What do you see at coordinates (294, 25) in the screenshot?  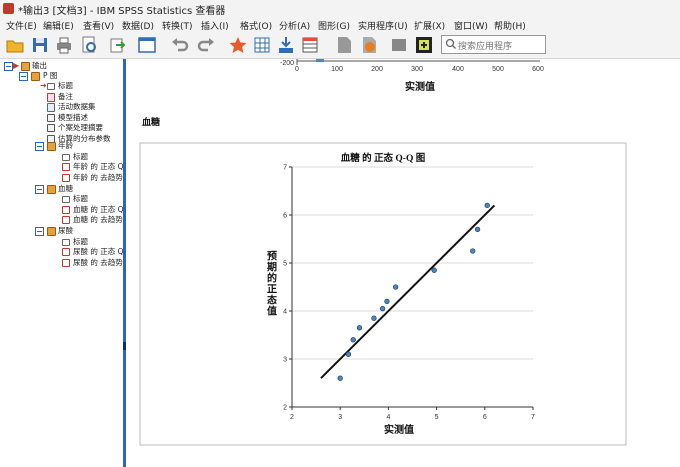 I see `menu-analyze: 分析(A)` at bounding box center [294, 25].